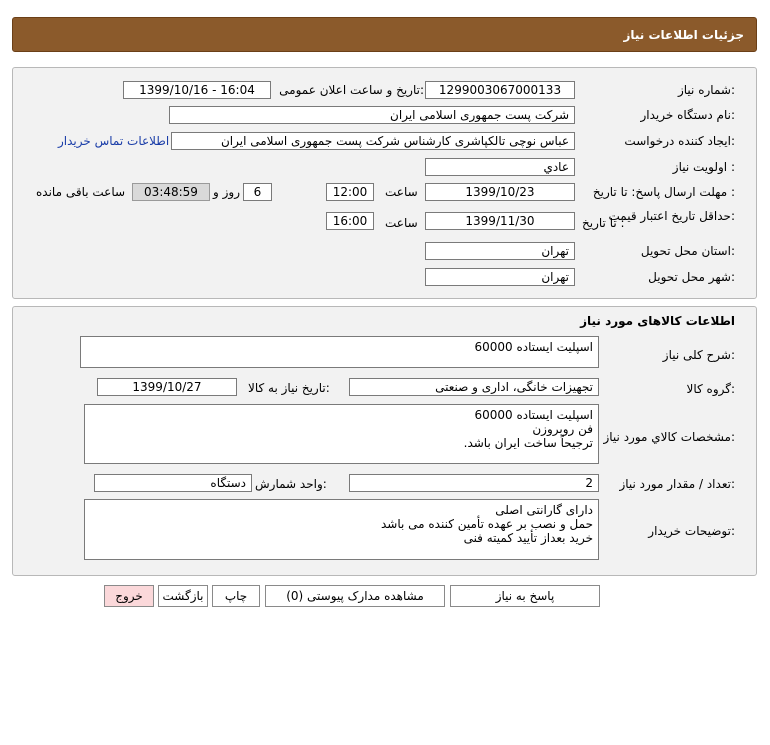 This screenshot has width=770, height=745. I want to click on province-label: استان محل تحویل:, so click(687, 251).